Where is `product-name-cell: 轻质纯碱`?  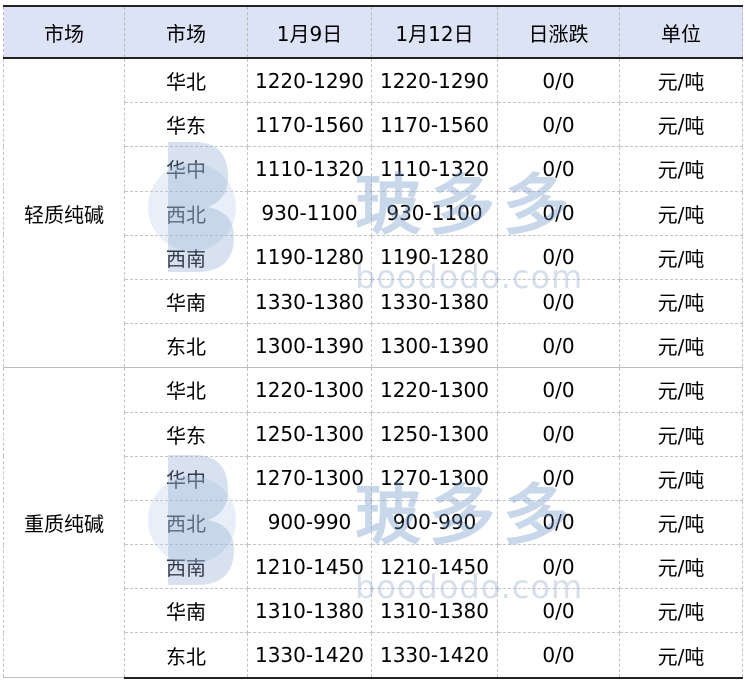
product-name-cell: 轻质纯碱 is located at coordinates (64, 213).